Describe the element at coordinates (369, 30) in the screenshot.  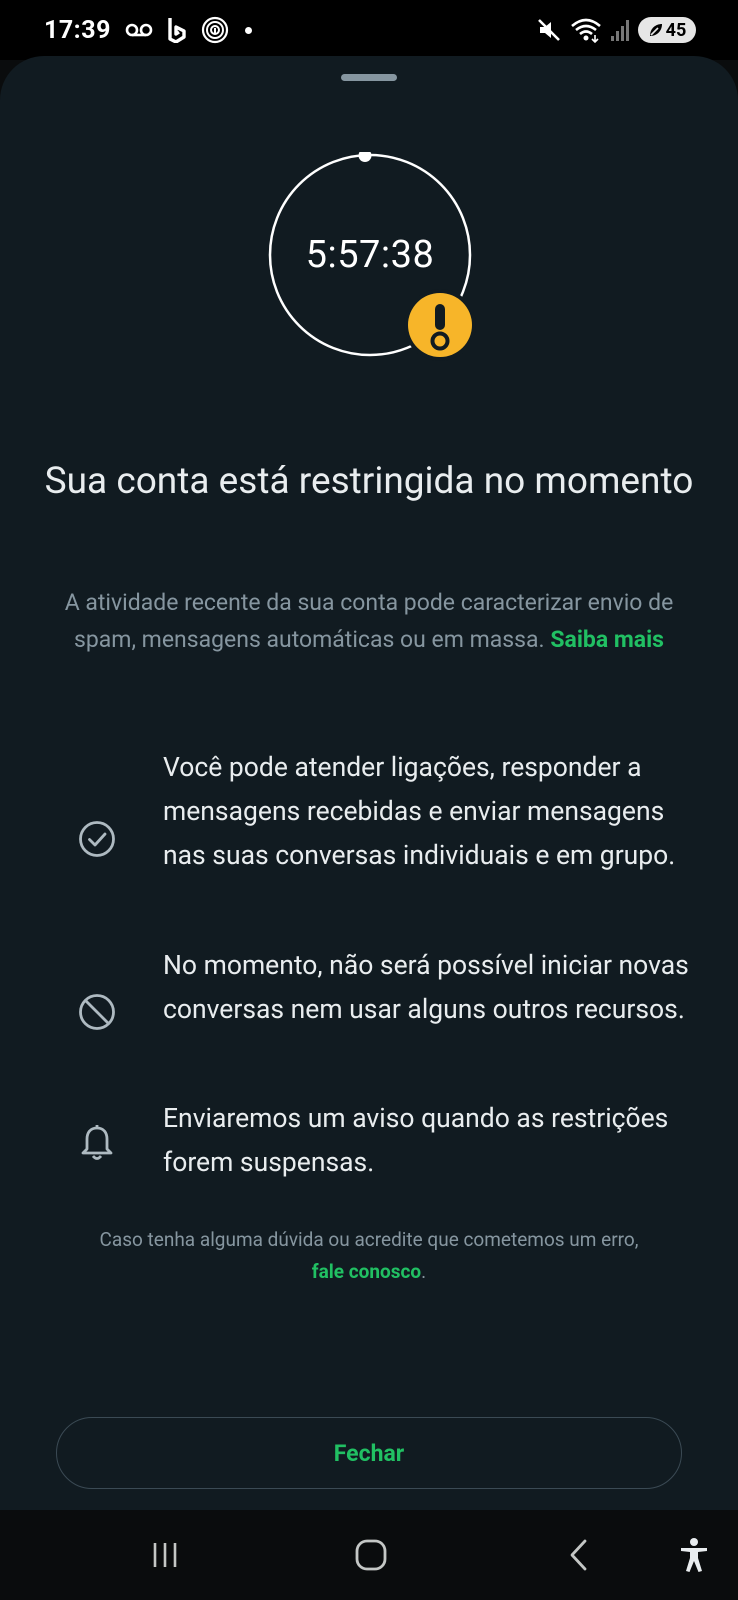
I see `status-bar: 17:39 45` at that location.